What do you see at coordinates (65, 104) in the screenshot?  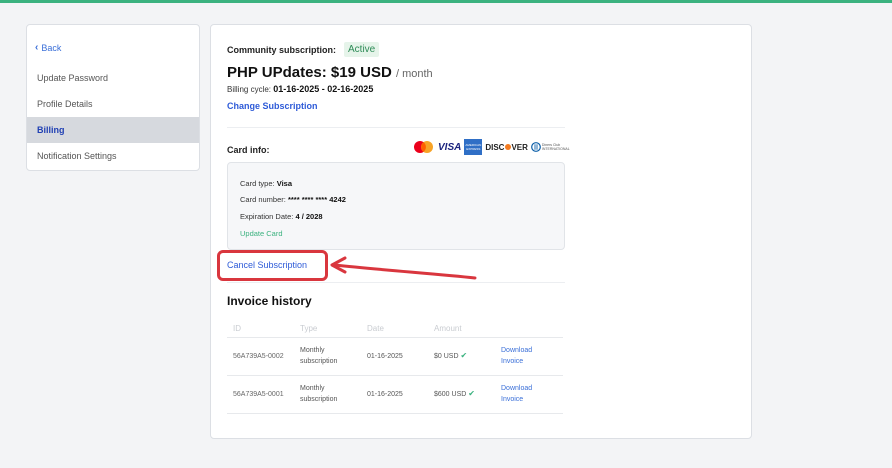 I see `sidebar-item-label: Profile Details` at bounding box center [65, 104].